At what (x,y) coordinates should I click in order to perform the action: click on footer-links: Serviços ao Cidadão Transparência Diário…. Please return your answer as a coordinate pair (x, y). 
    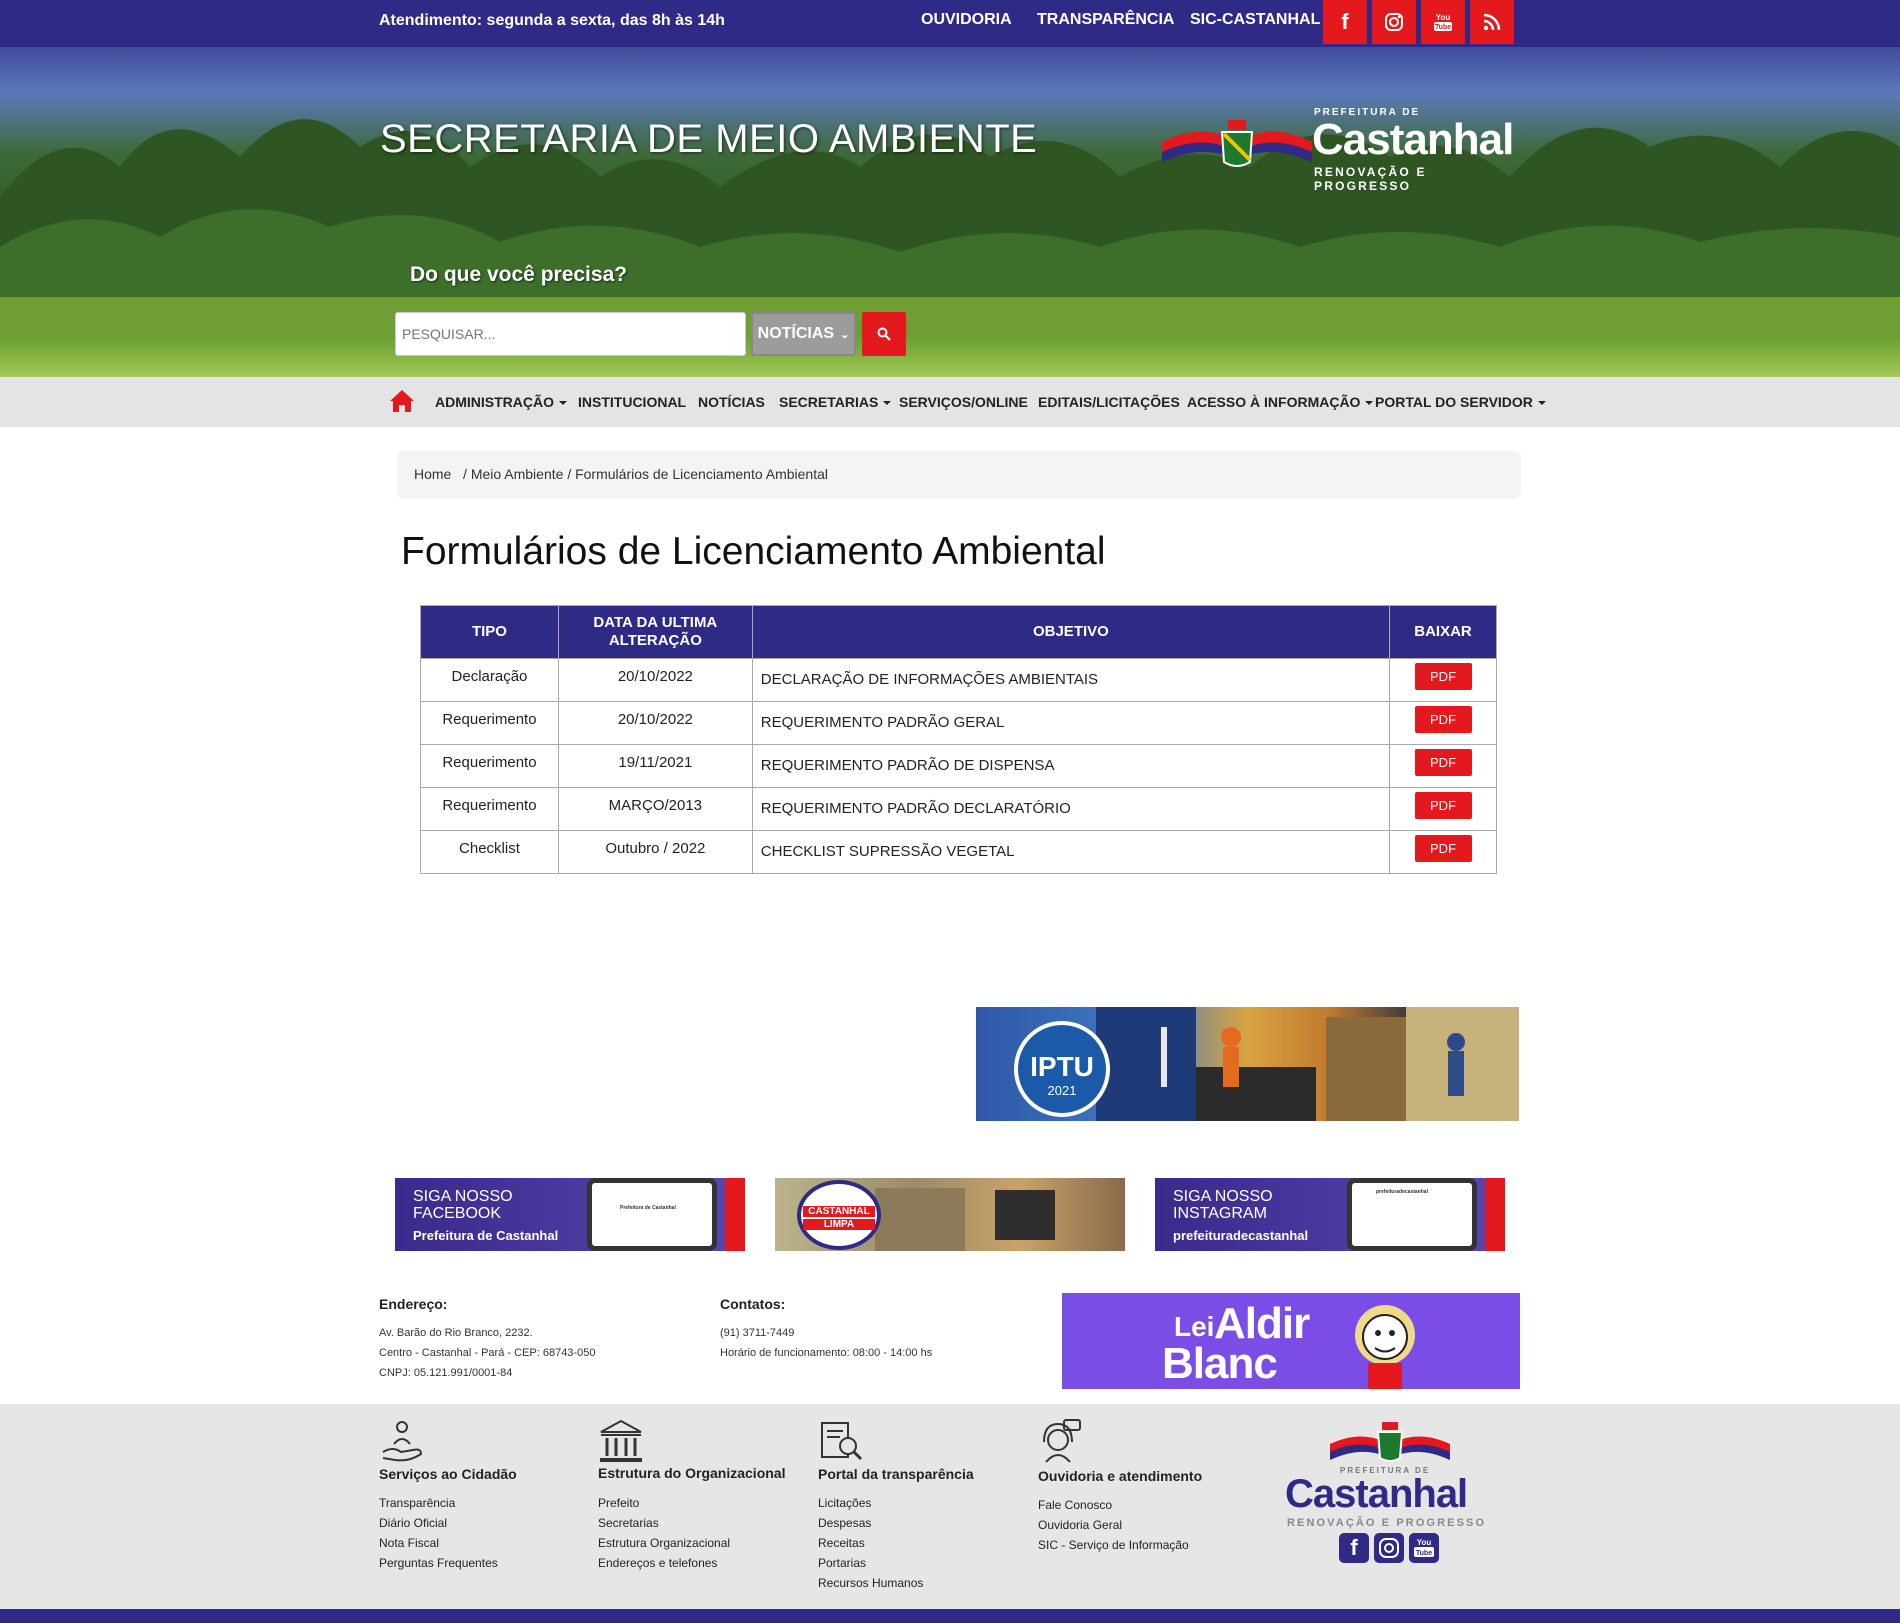
    Looking at the image, I should click on (950, 1506).